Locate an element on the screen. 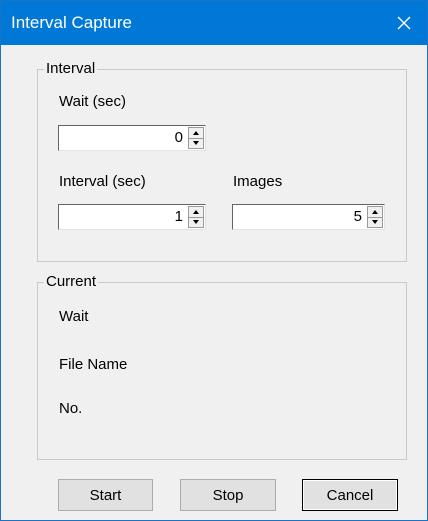 The image size is (428, 521). cancel-button: Cancel is located at coordinates (350, 495).